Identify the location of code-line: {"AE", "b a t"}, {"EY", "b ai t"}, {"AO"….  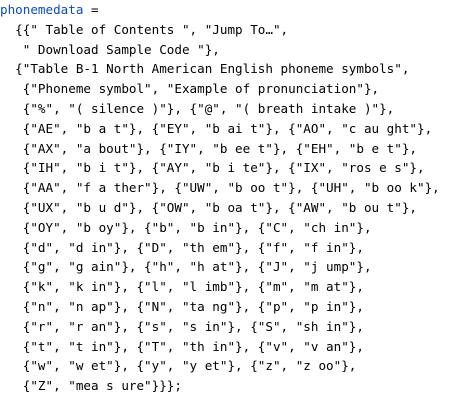
(216, 128).